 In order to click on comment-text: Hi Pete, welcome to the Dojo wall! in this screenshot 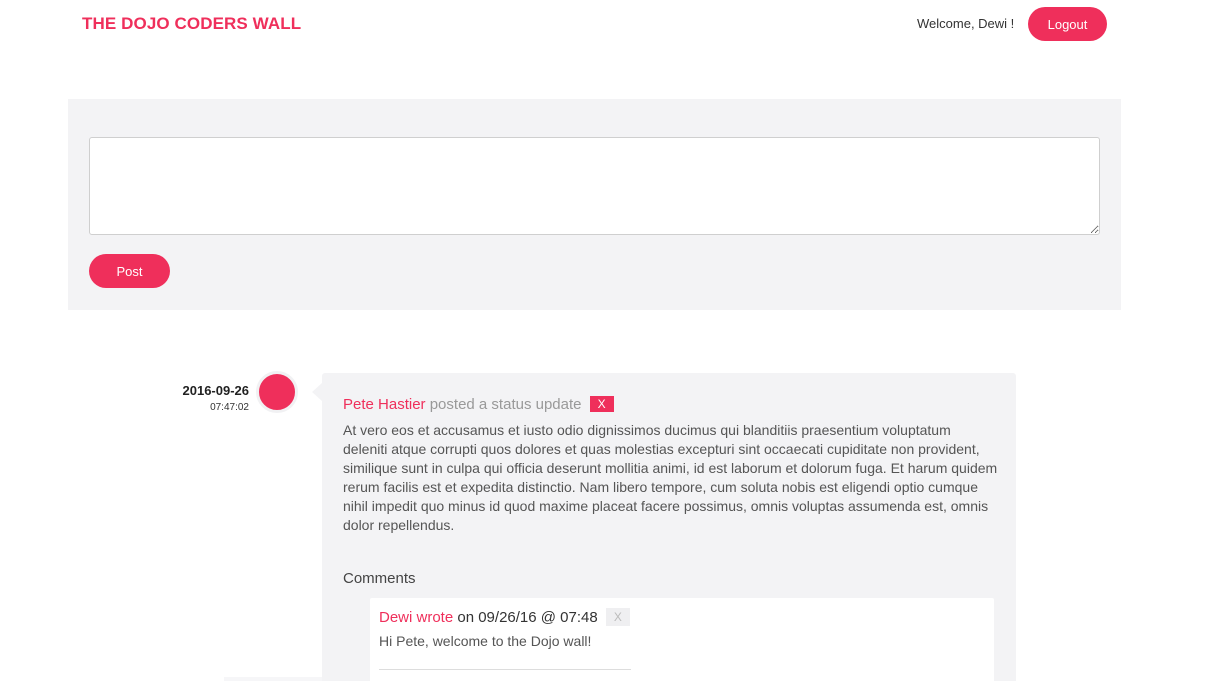, I will do `click(485, 641)`.